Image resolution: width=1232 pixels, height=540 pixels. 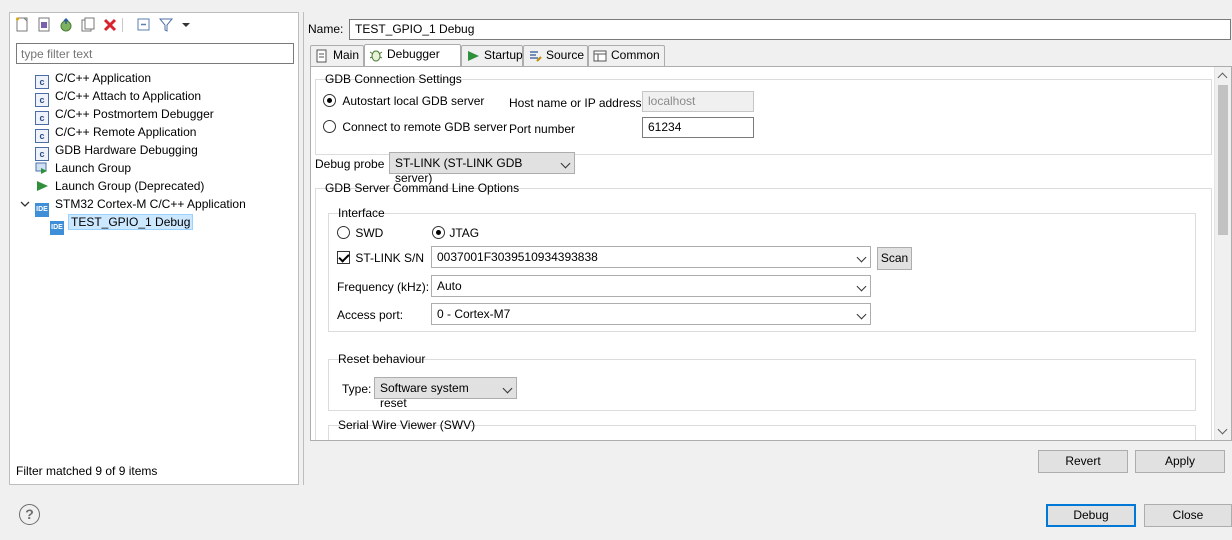 What do you see at coordinates (473, 56) in the screenshot?
I see `play-icon` at bounding box center [473, 56].